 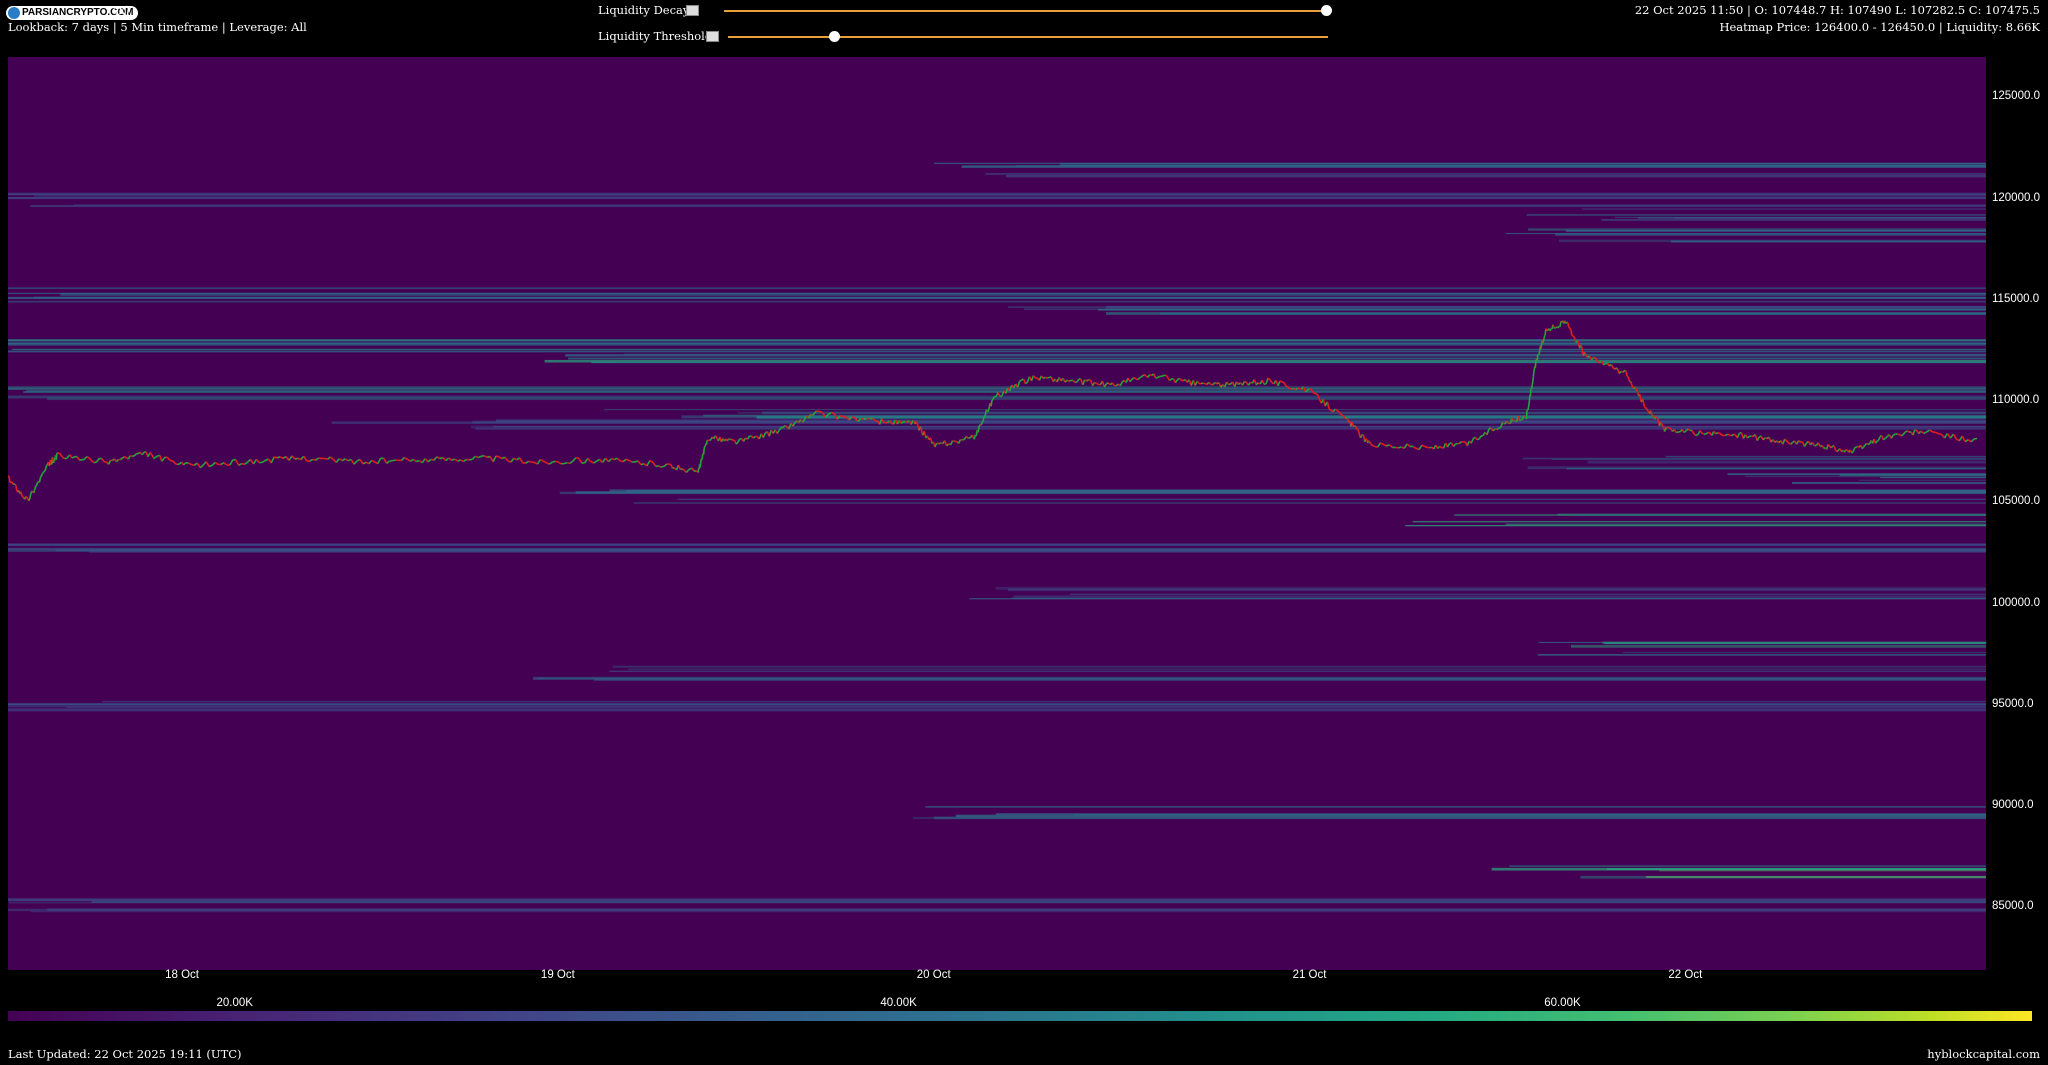 I want to click on liquidity-decay-slider, so click(x=1026, y=11).